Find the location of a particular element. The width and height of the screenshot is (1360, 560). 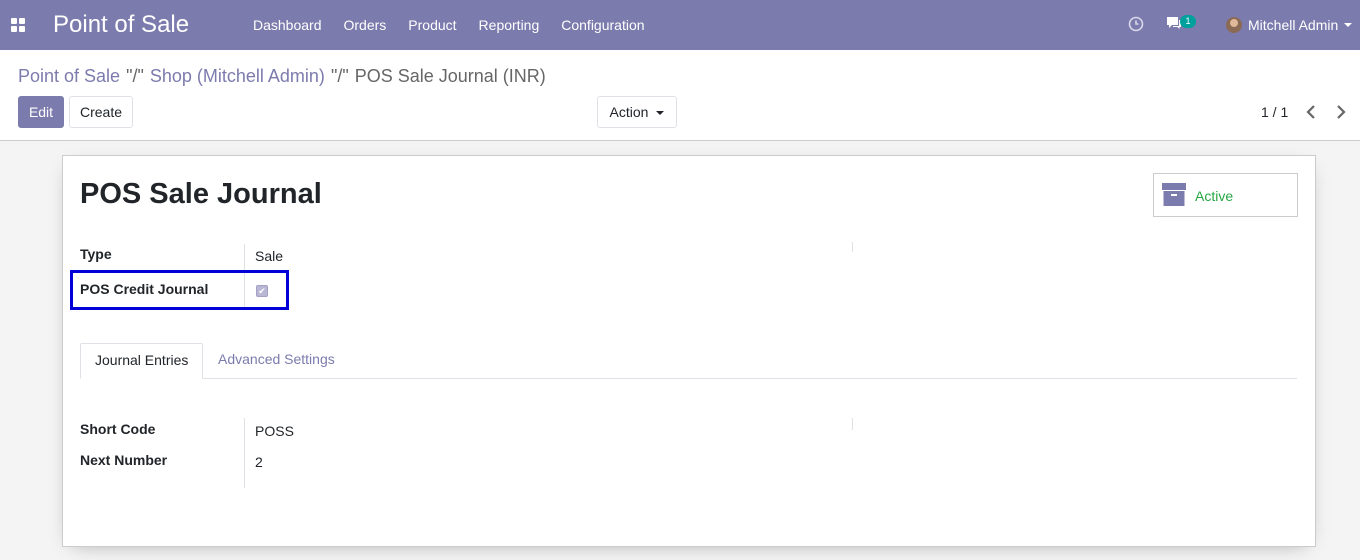

field-separator is located at coordinates (244, 453).